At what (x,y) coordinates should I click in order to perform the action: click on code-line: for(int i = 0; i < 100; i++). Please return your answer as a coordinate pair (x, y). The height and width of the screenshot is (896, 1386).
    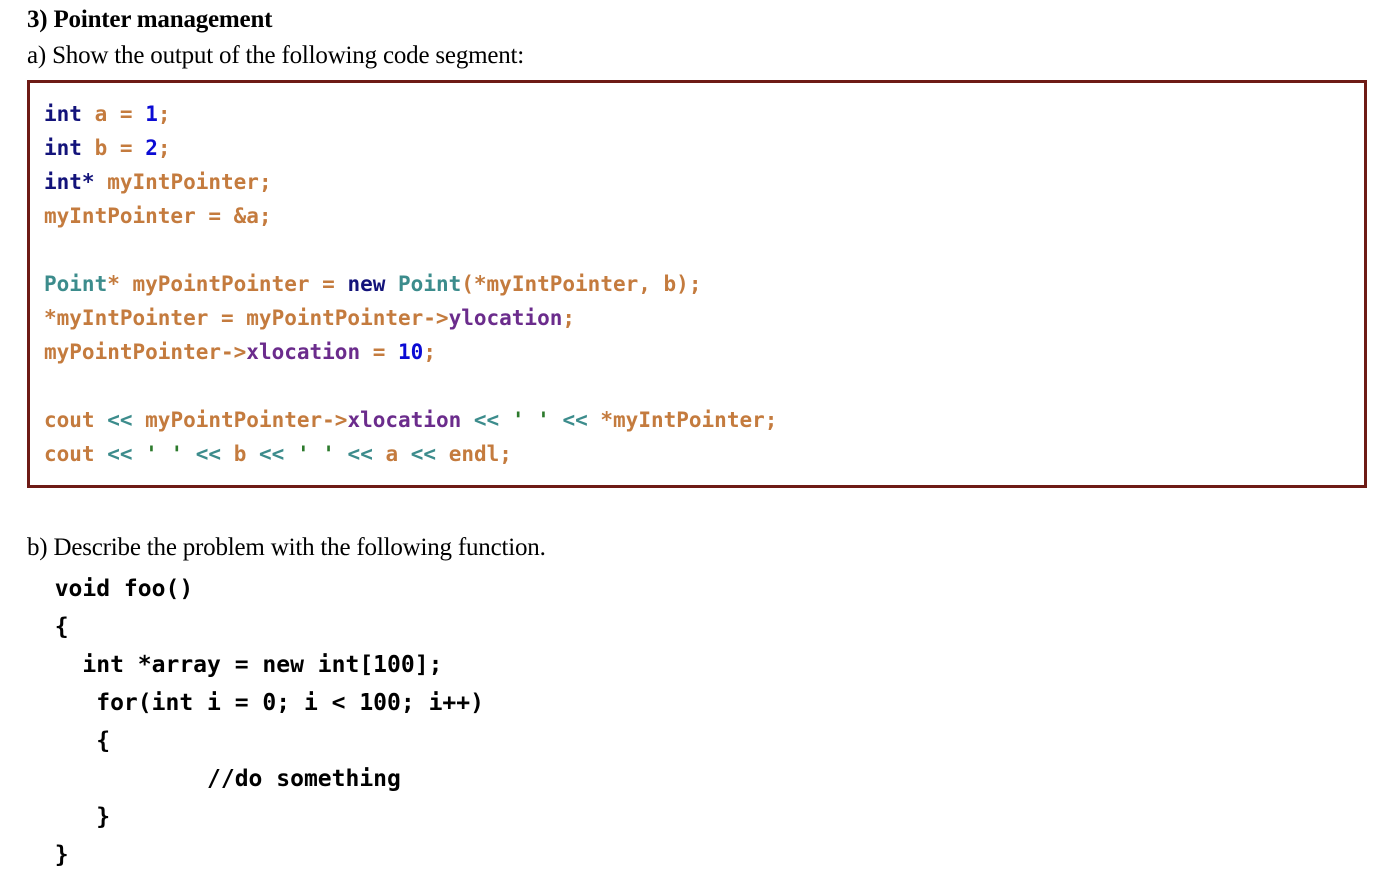
    Looking at the image, I should click on (255, 703).